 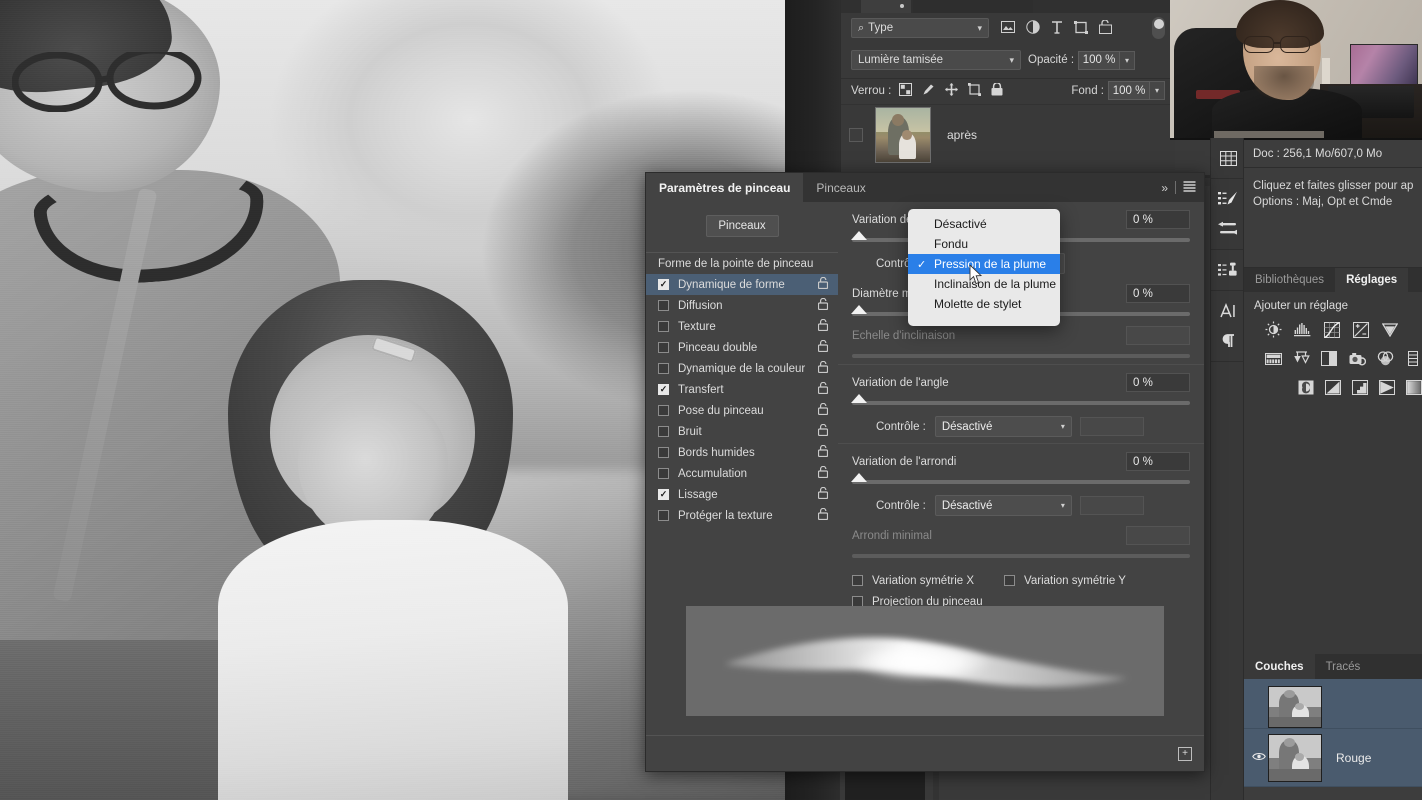 What do you see at coordinates (1357, 358) in the screenshot?
I see `photo-filter-icon` at bounding box center [1357, 358].